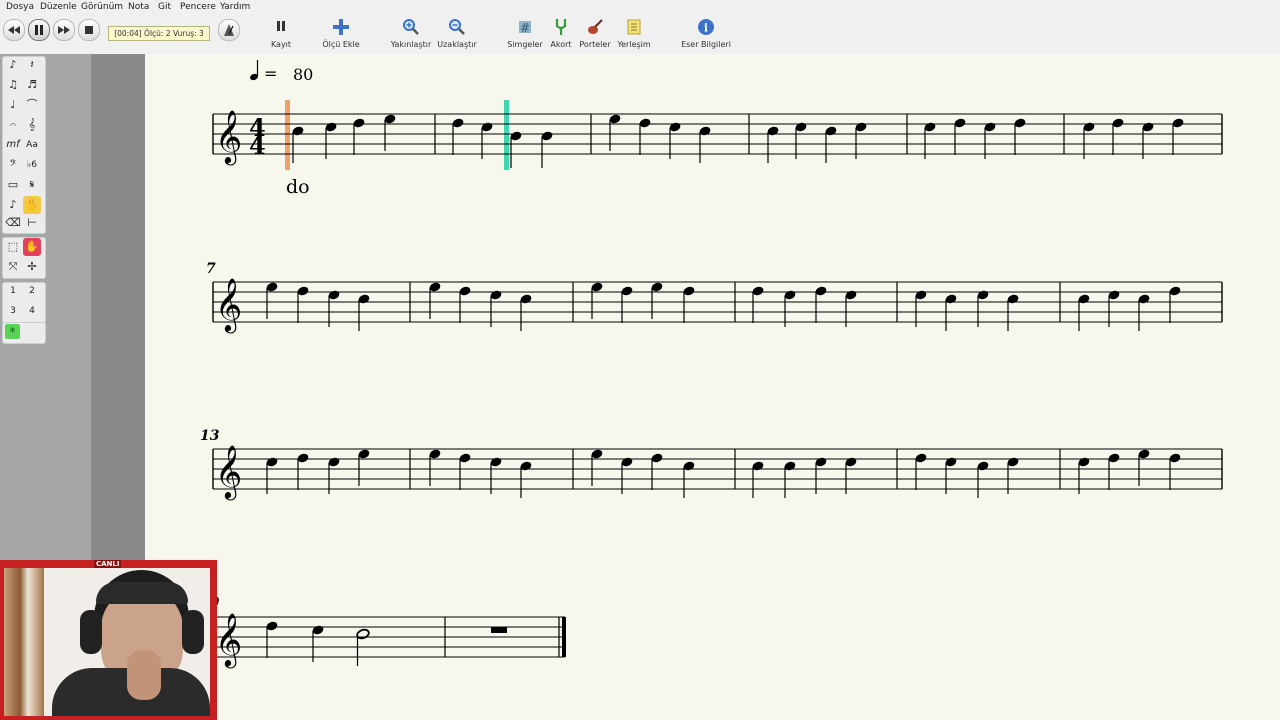 This screenshot has width=1280, height=720. Describe the element at coordinates (164, 7) in the screenshot. I see `menu-item-git: Git` at that location.